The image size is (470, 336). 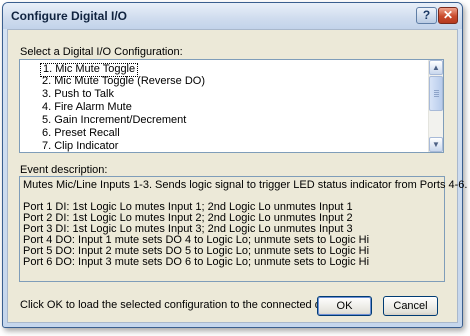 I want to click on list-item: 2. Mic Mute Toggle (Reverse DO), so click(x=123, y=81).